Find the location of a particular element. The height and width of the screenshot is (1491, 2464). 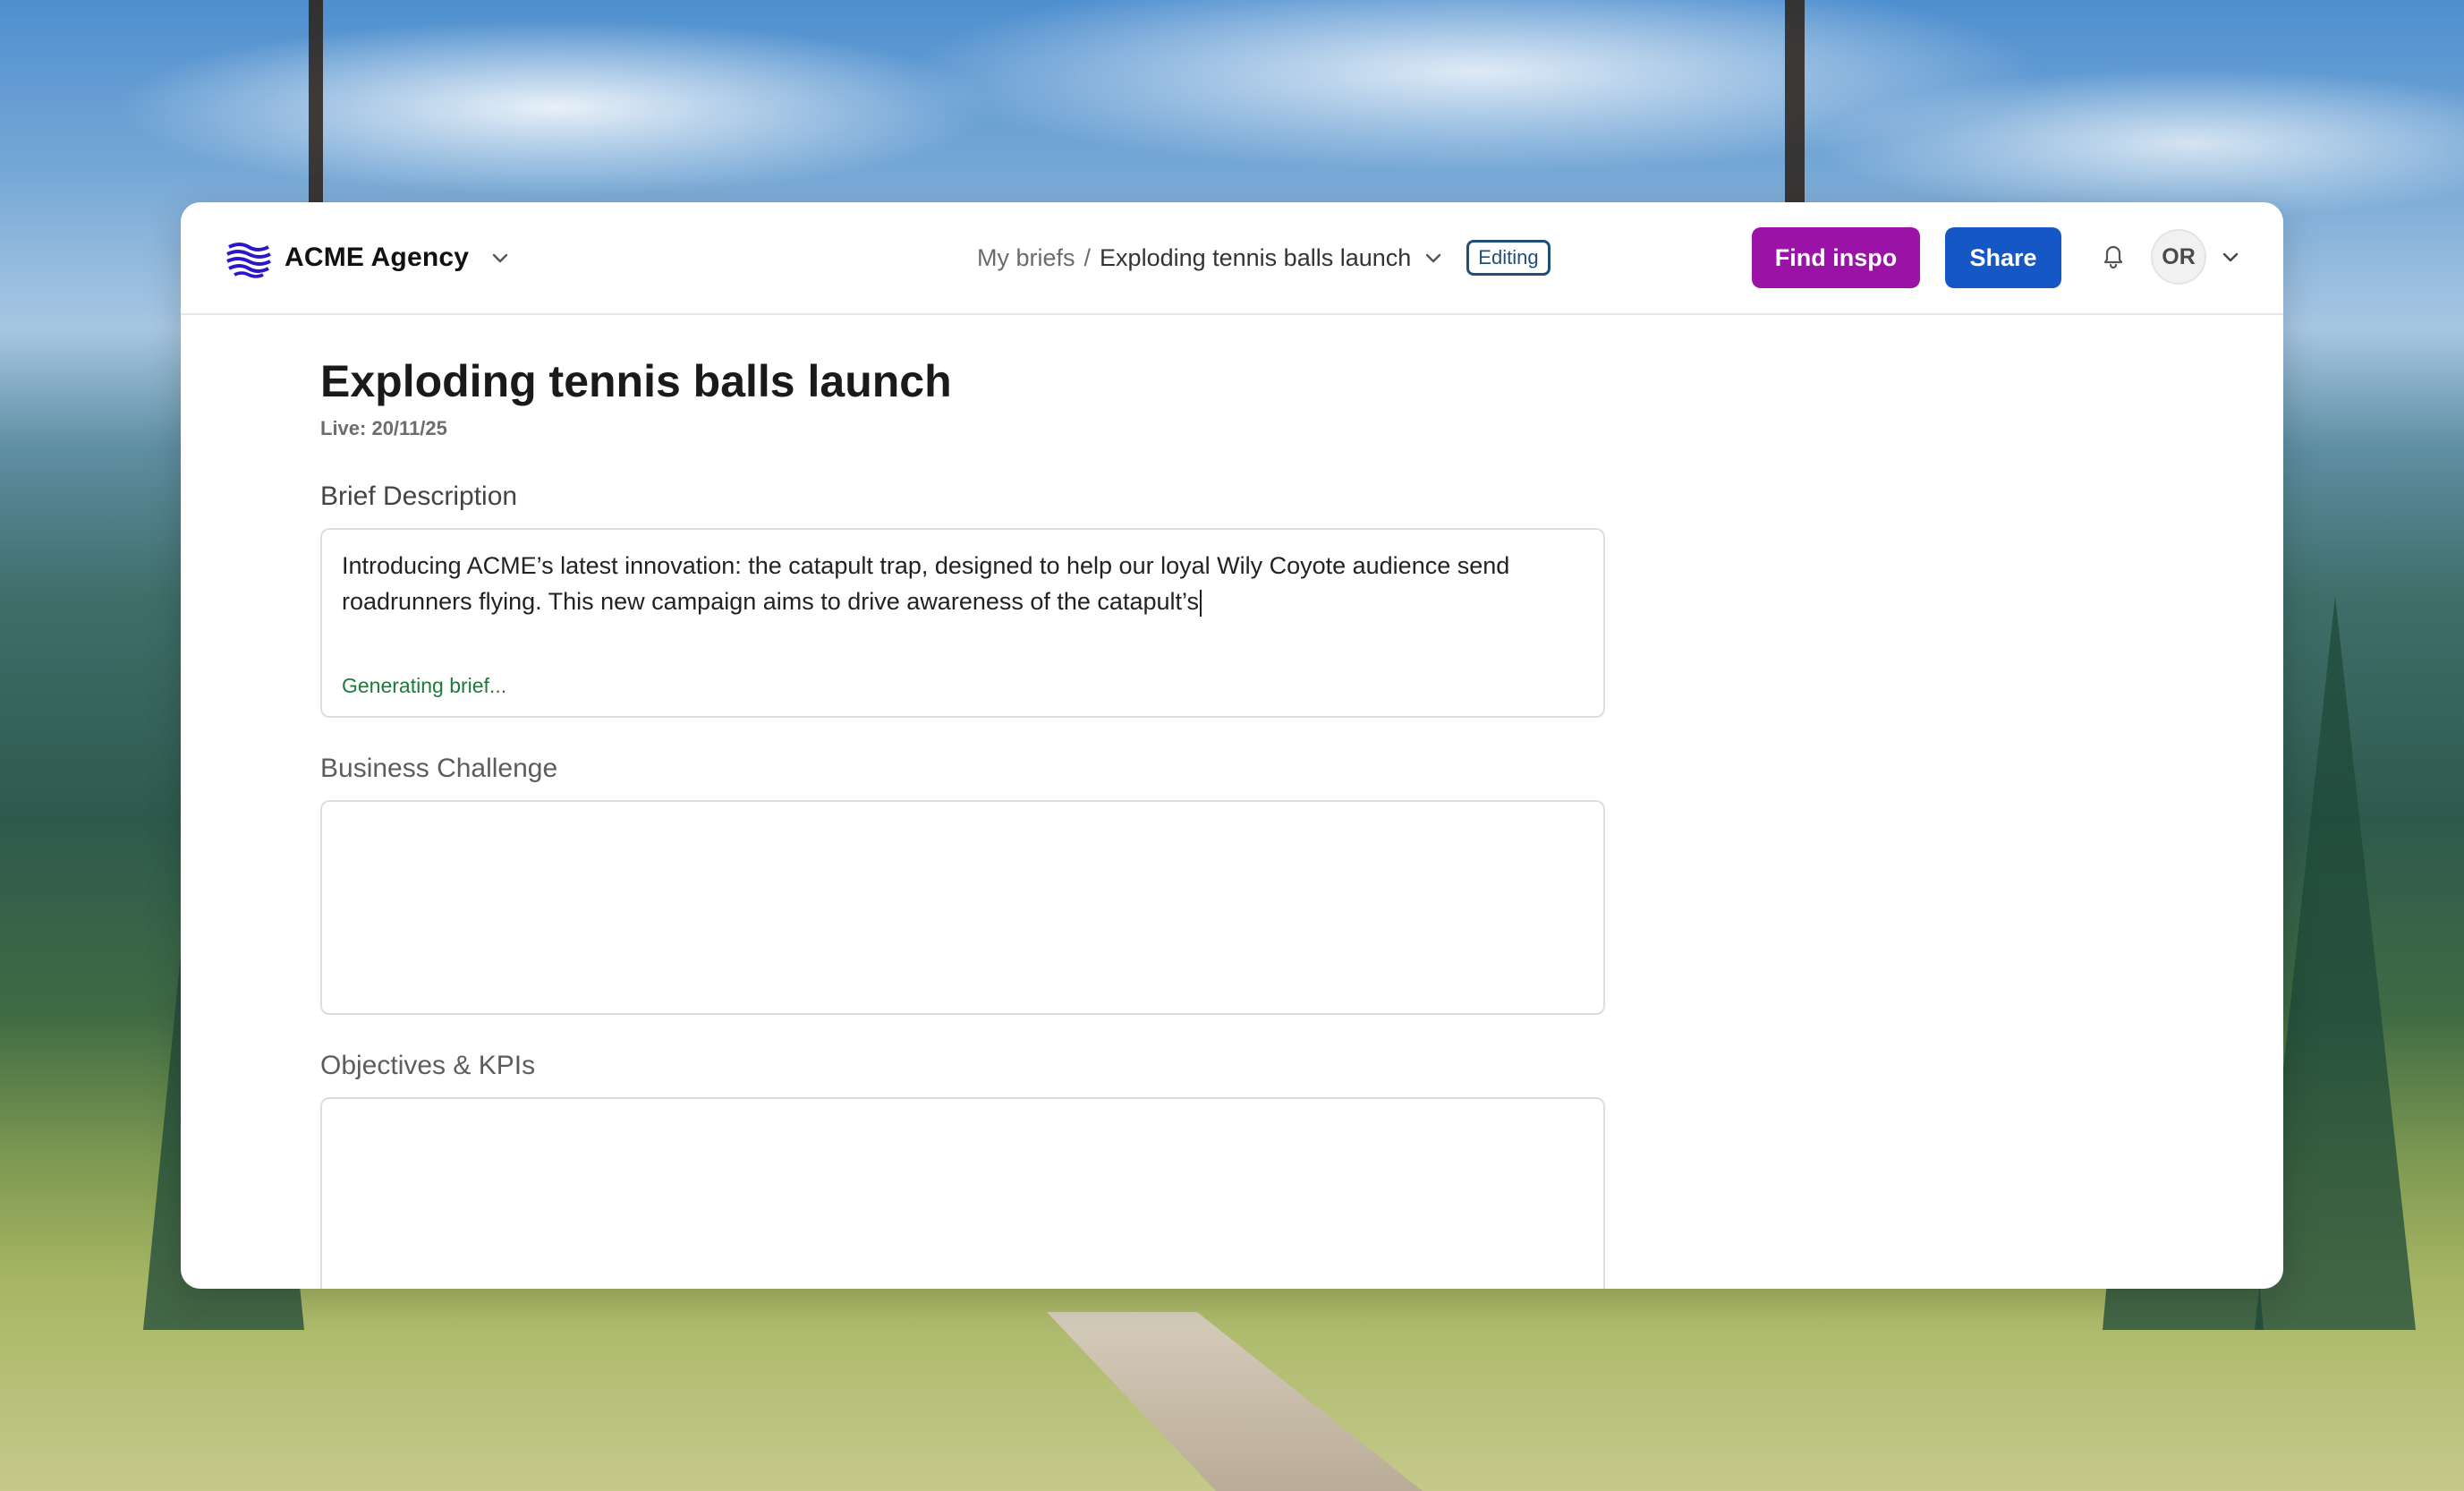

breadcrumb-my-briefs: My briefs is located at coordinates (1026, 258).